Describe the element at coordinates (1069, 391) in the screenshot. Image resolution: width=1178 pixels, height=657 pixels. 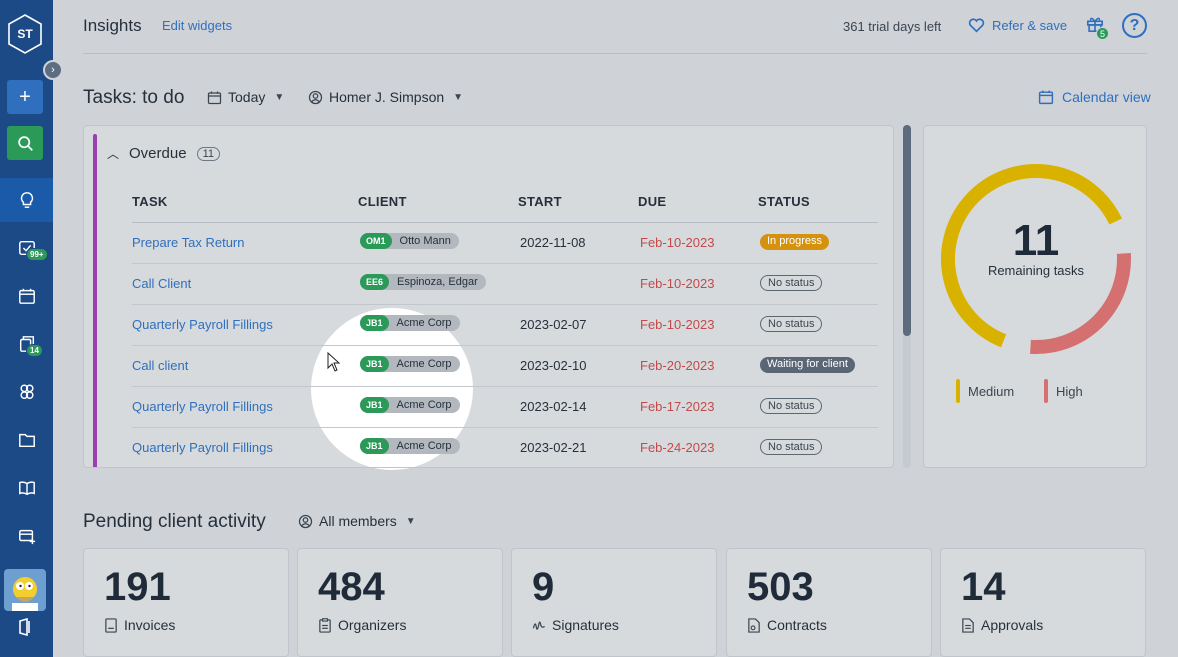
I see `legend-high-label: High` at that location.